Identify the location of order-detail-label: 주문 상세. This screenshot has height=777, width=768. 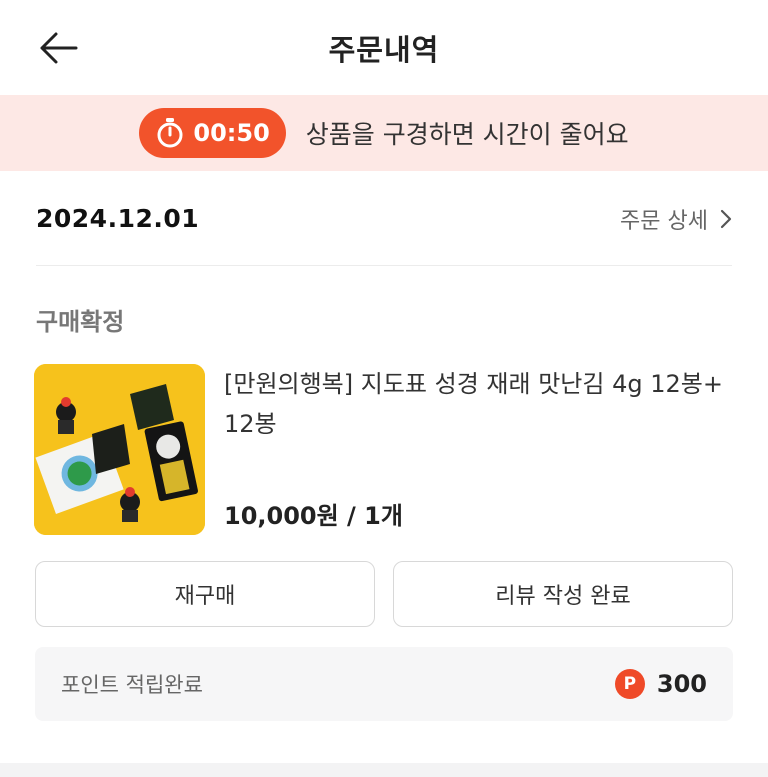
(664, 221).